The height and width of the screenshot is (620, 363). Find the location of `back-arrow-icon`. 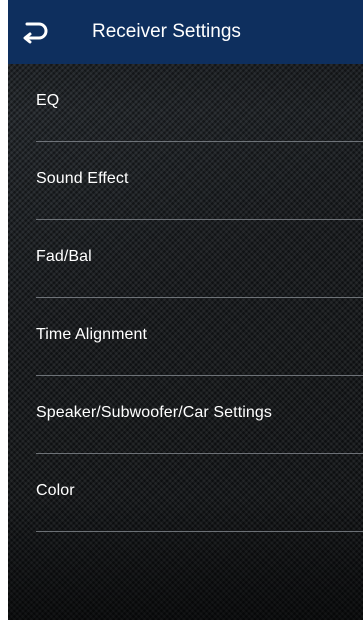

back-arrow-icon is located at coordinates (35, 33).